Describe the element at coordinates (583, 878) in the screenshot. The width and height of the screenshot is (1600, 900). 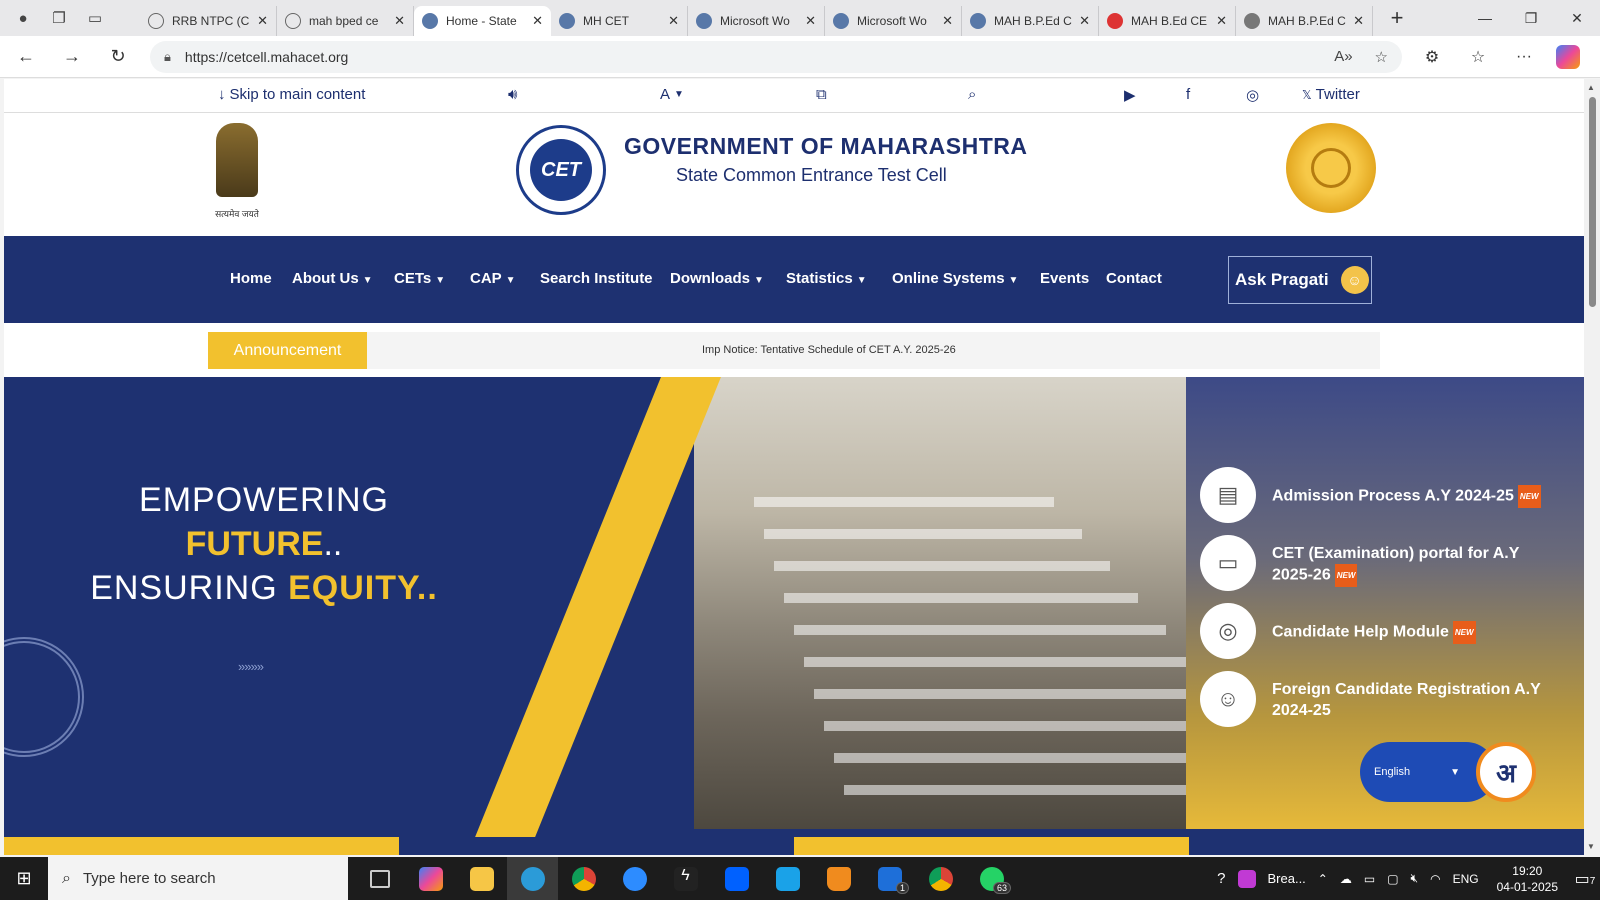
I see `chrome-icon` at that location.